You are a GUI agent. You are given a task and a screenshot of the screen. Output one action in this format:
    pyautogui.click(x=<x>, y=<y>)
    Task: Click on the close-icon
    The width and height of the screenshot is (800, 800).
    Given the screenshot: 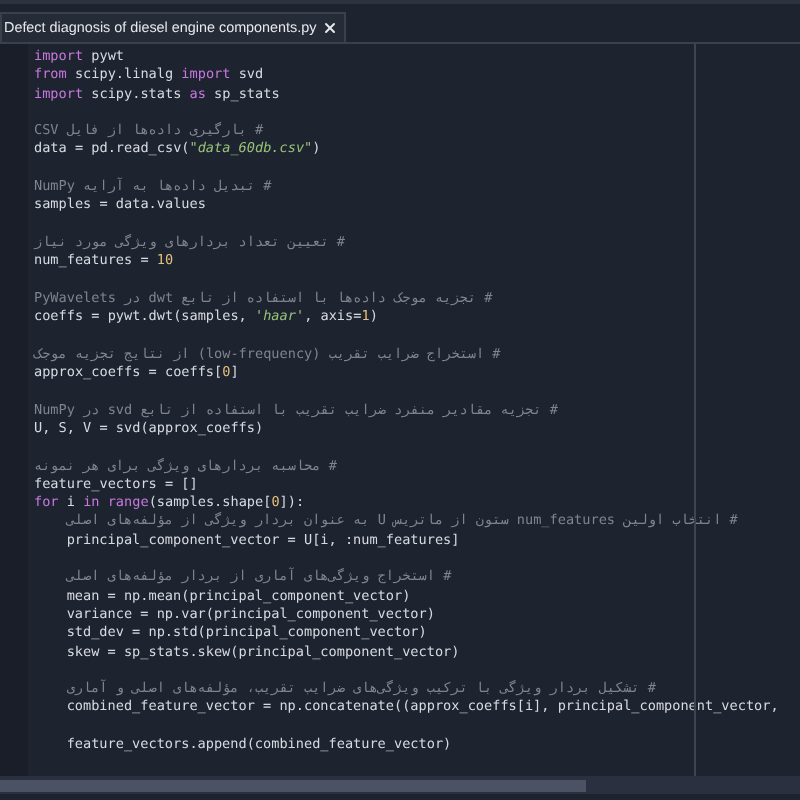 What is the action you would take?
    pyautogui.click(x=330, y=28)
    